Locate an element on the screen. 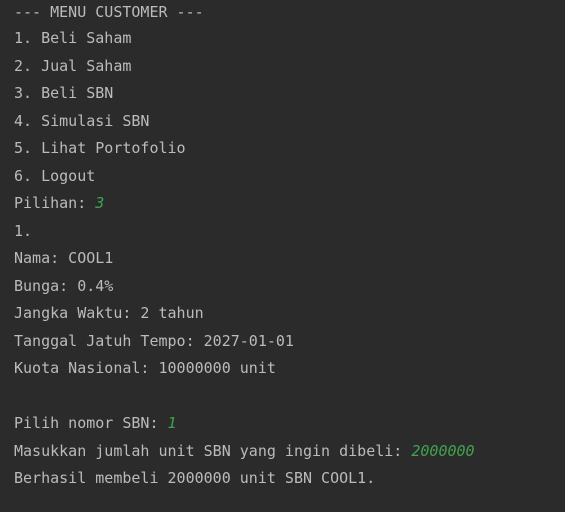 The image size is (565, 512). sbn-index: 1. is located at coordinates (23, 230).